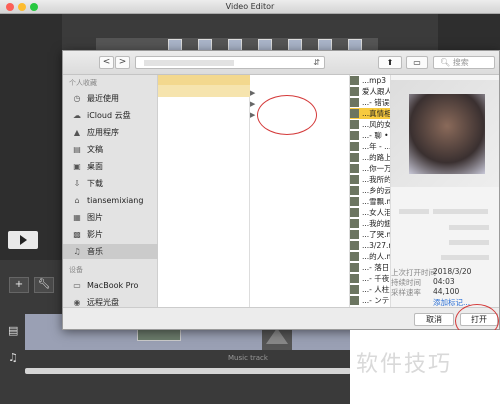 The height and width of the screenshot is (404, 500). I want to click on sidebar-item-label: 最近使用, so click(103, 98).